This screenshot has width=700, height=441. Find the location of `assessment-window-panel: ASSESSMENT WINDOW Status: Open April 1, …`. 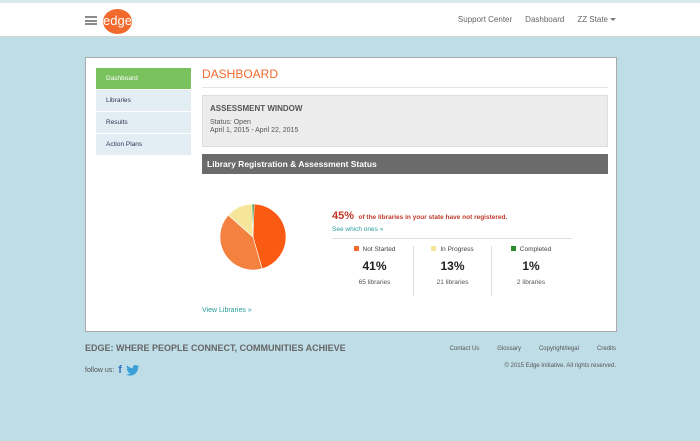

assessment-window-panel: ASSESSMENT WINDOW Status: Open April 1, … is located at coordinates (405, 121).